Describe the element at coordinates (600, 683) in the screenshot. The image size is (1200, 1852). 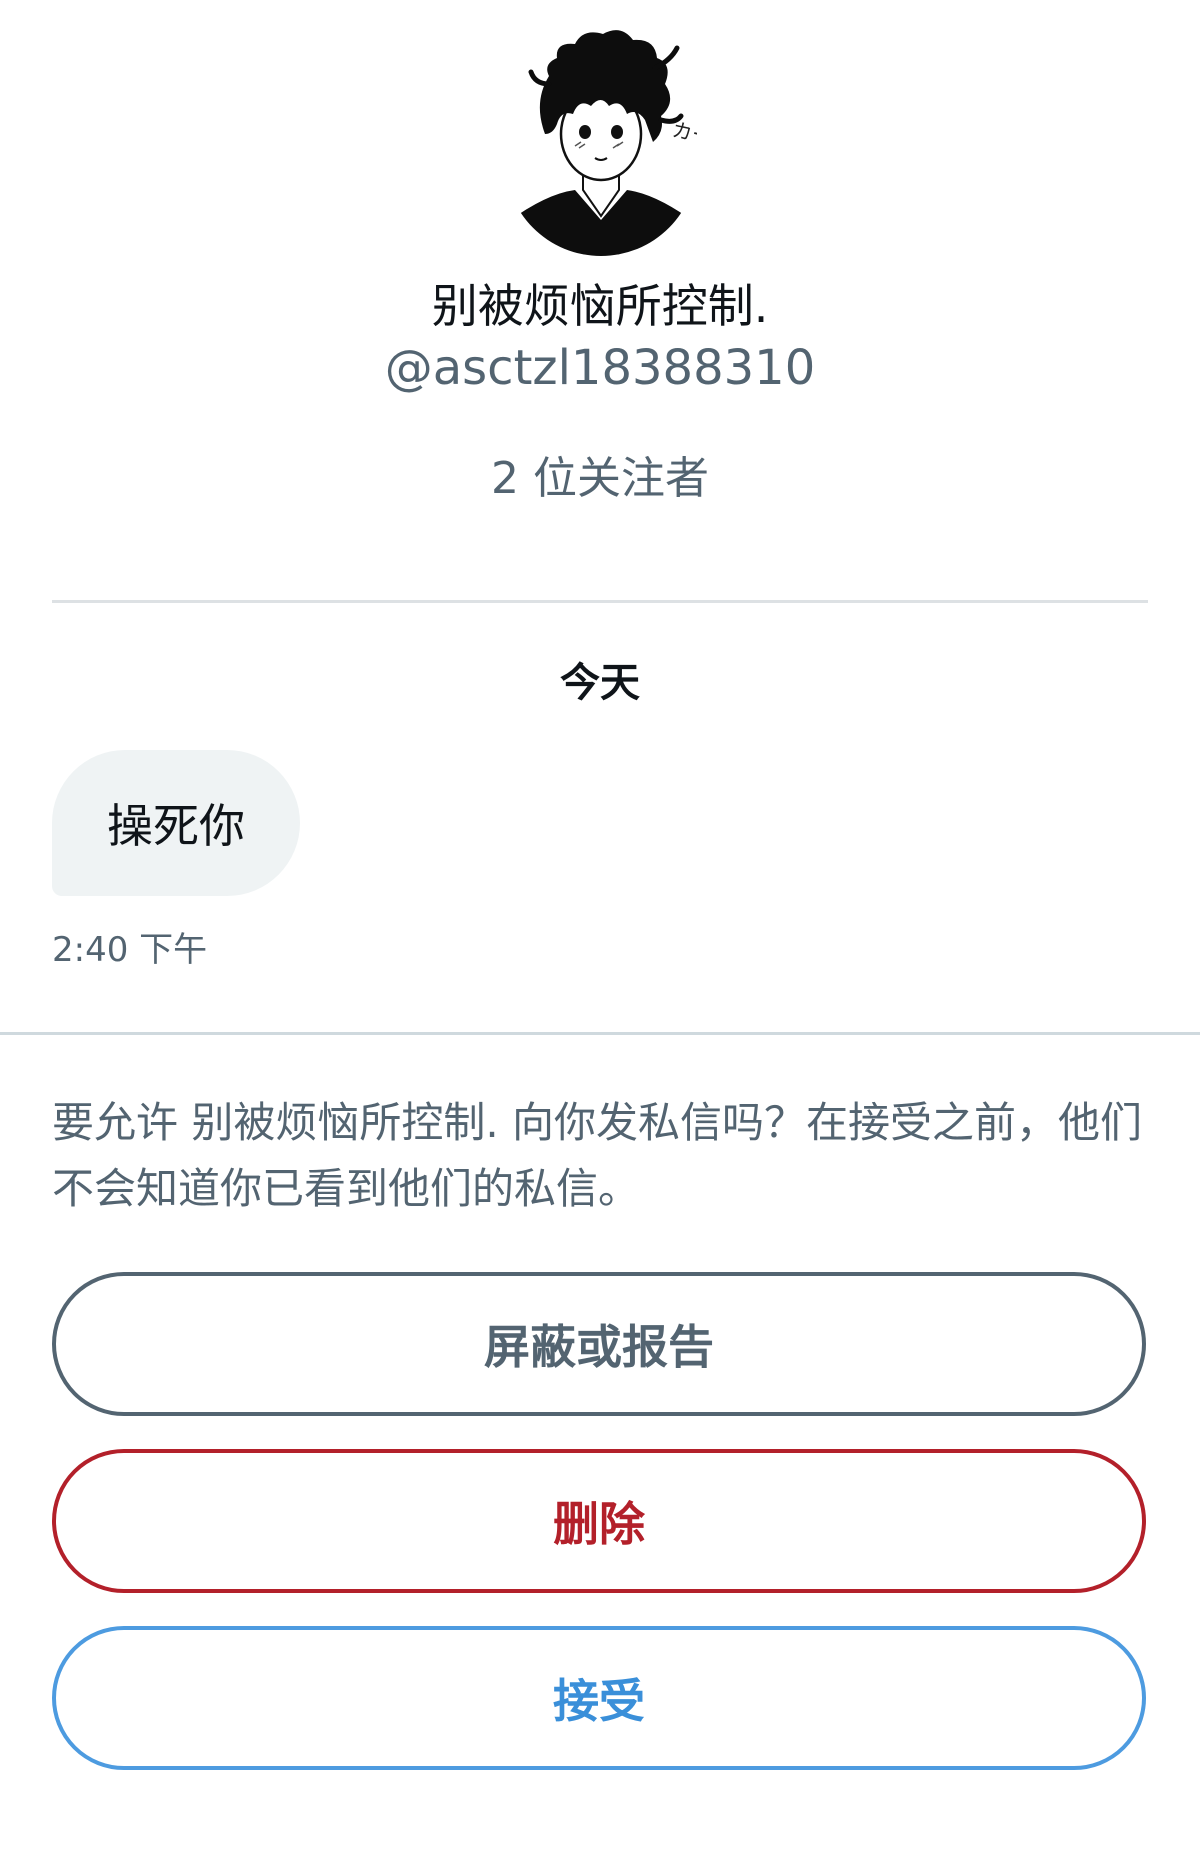
I see `date-separator: 今天` at that location.